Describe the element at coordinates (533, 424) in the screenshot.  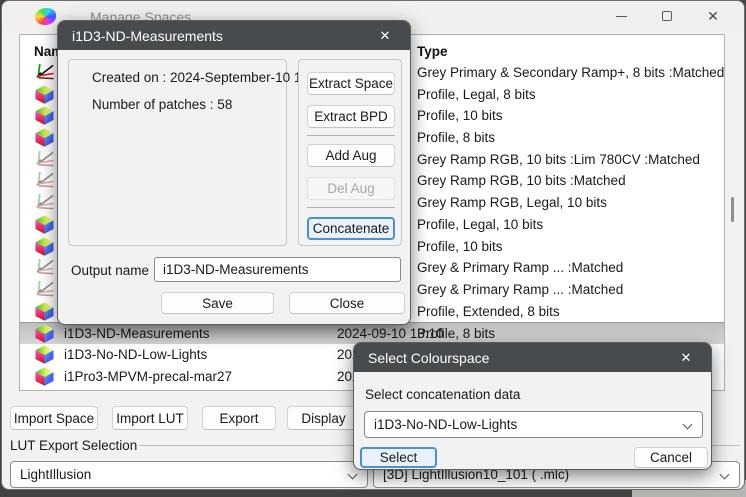
I see `concatenation-data-dropdown: i1D3-No-ND-Low-Lights` at that location.